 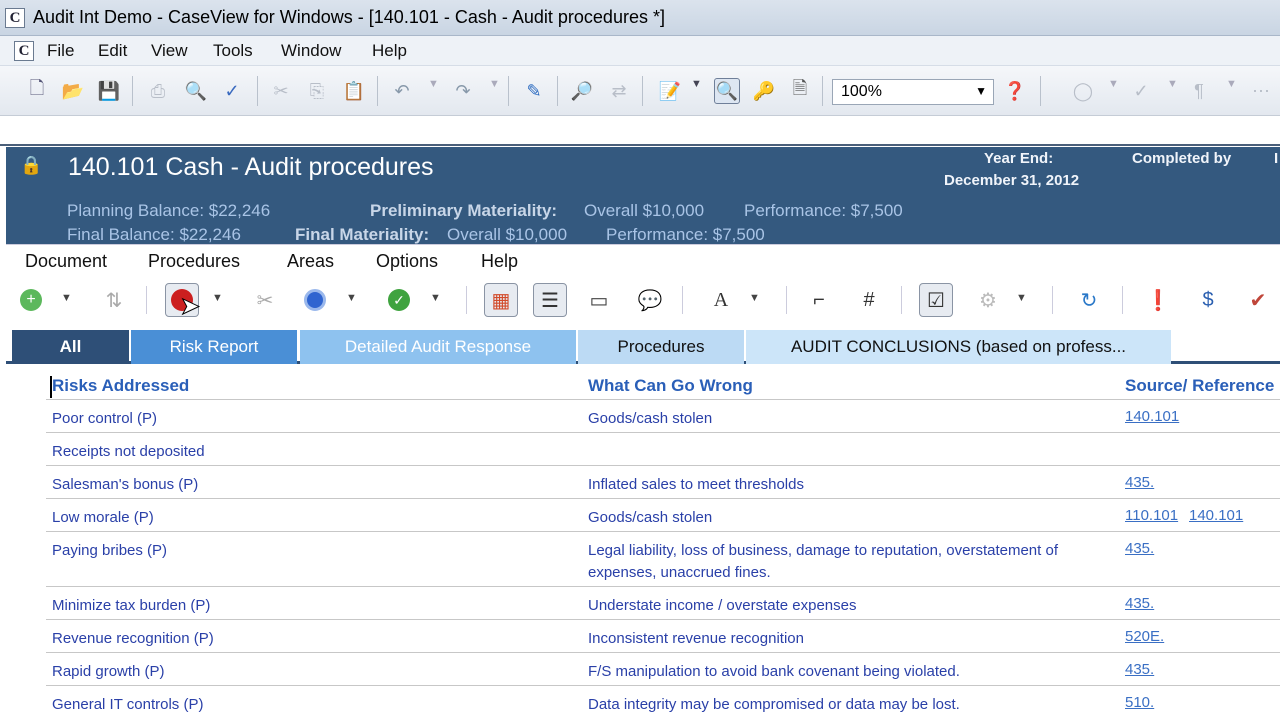 What do you see at coordinates (1208, 300) in the screenshot?
I see `dollar-icon: $` at bounding box center [1208, 300].